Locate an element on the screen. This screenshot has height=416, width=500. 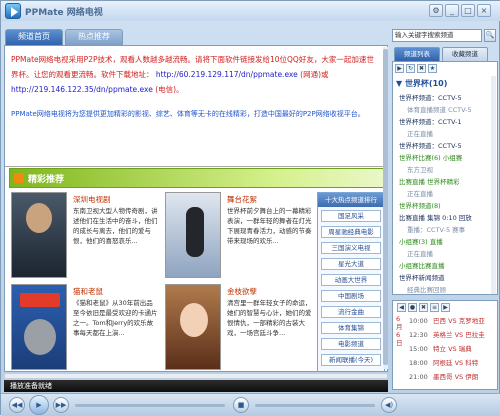
schedule-row: 10:00 巴西 VS 克罗地亚 is located at coordinates (452, 321).